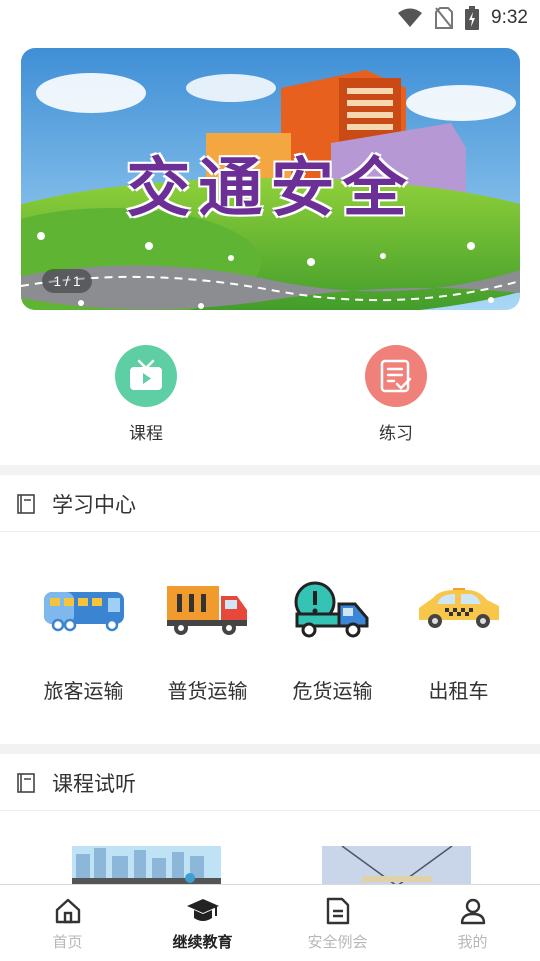 This screenshot has width=540, height=961. Describe the element at coordinates (83, 691) in the screenshot. I see `category-passenger-transport-label: 旅客运输` at that location.